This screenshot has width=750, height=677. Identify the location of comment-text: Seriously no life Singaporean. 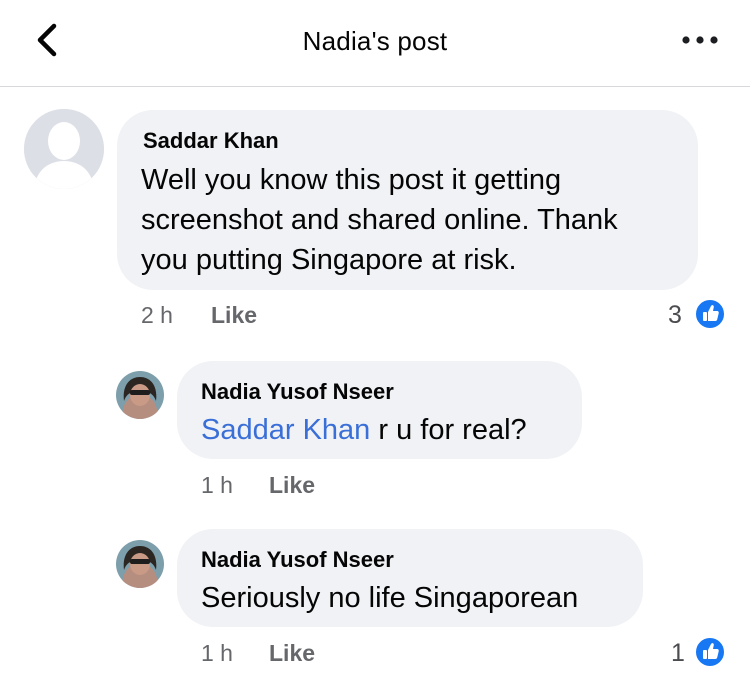
(390, 598).